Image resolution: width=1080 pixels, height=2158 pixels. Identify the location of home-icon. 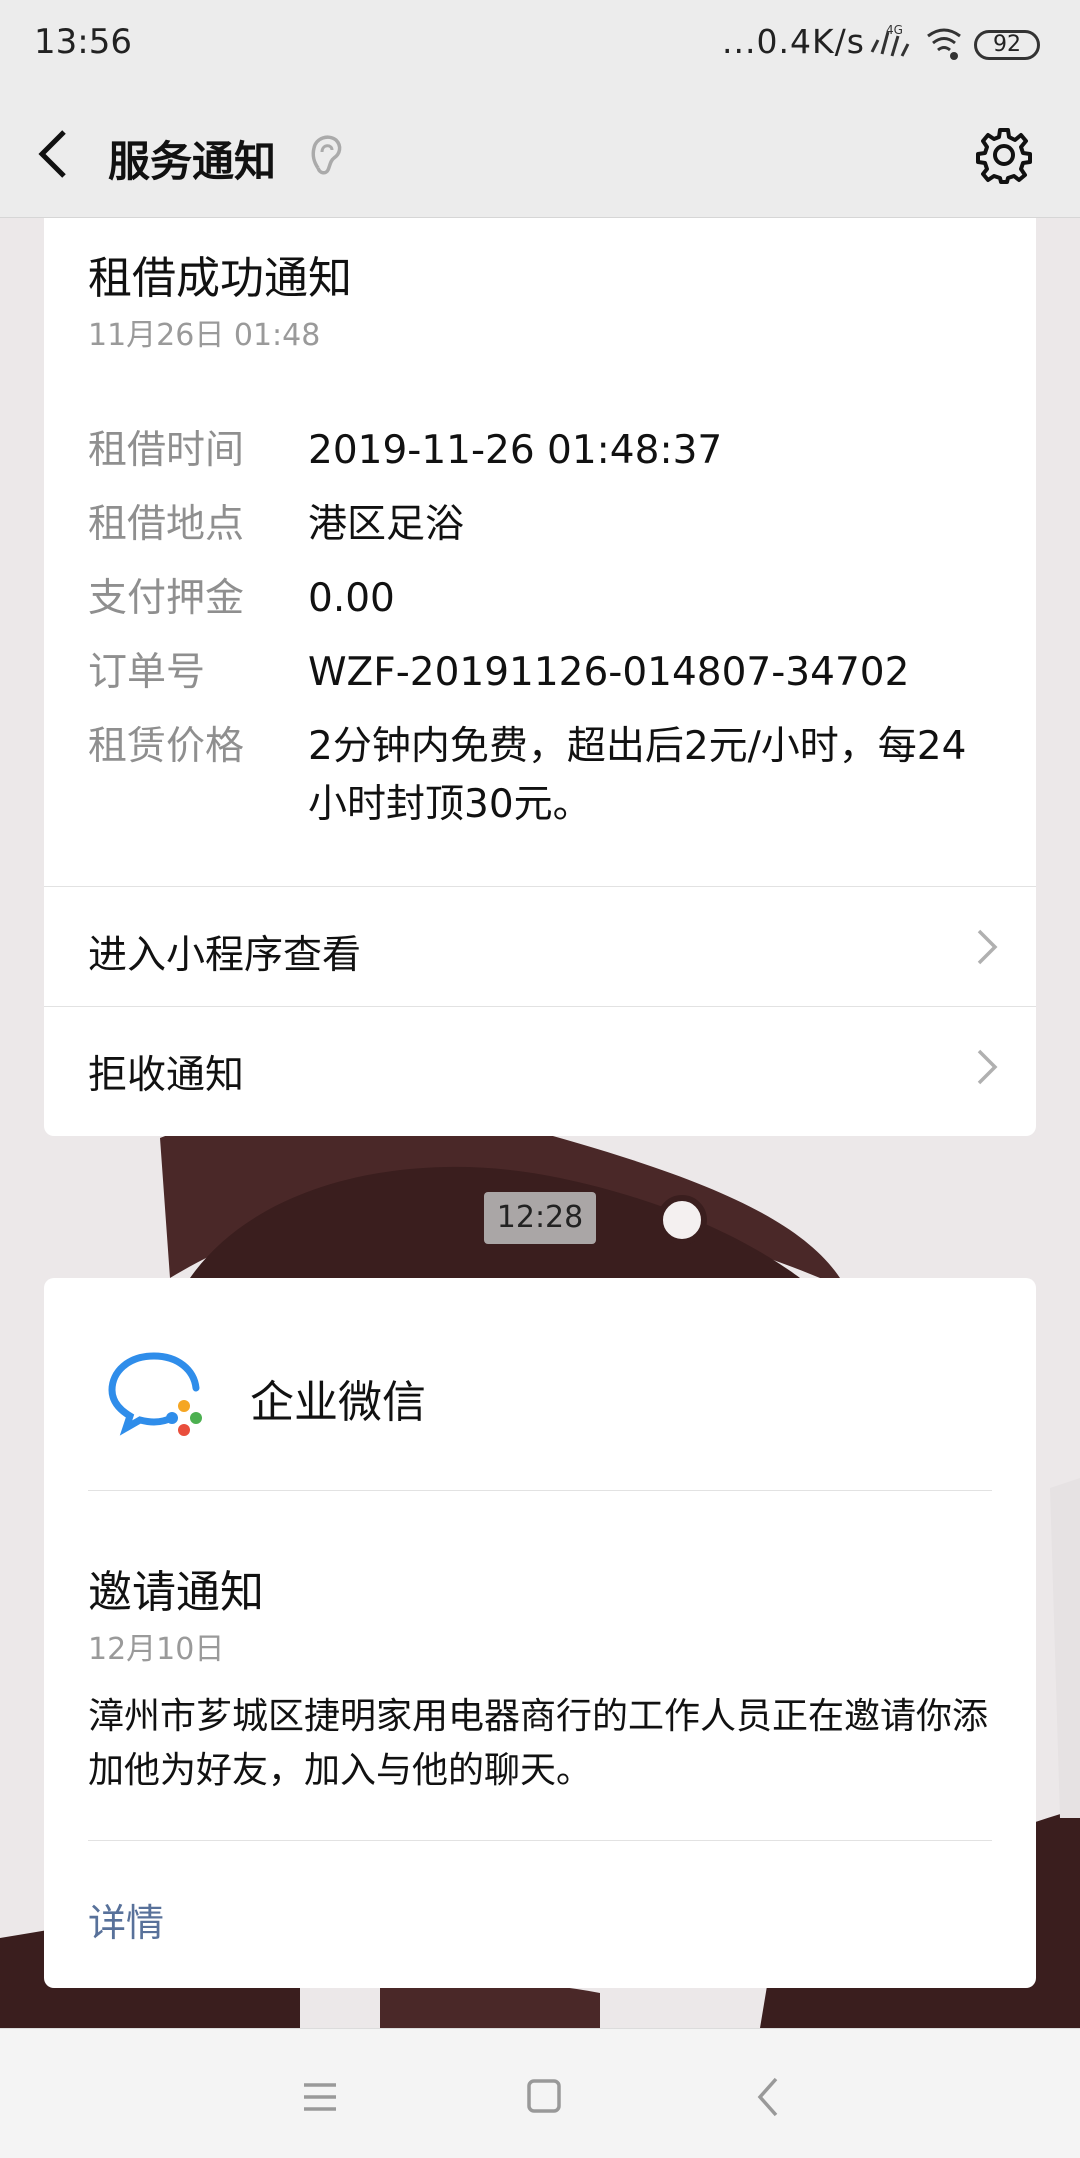
(544, 2097).